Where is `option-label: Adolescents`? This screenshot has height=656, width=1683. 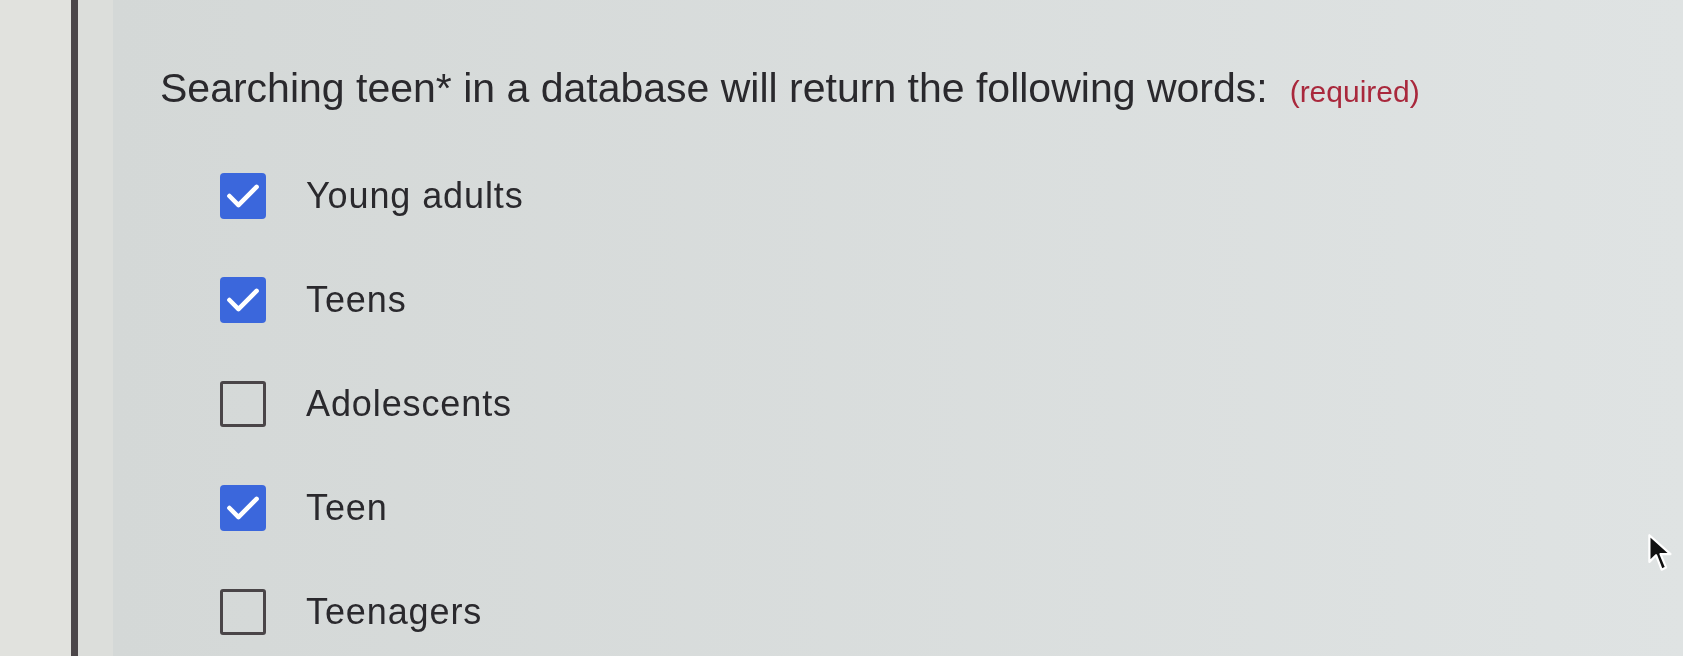
option-label: Adolescents is located at coordinates (409, 404).